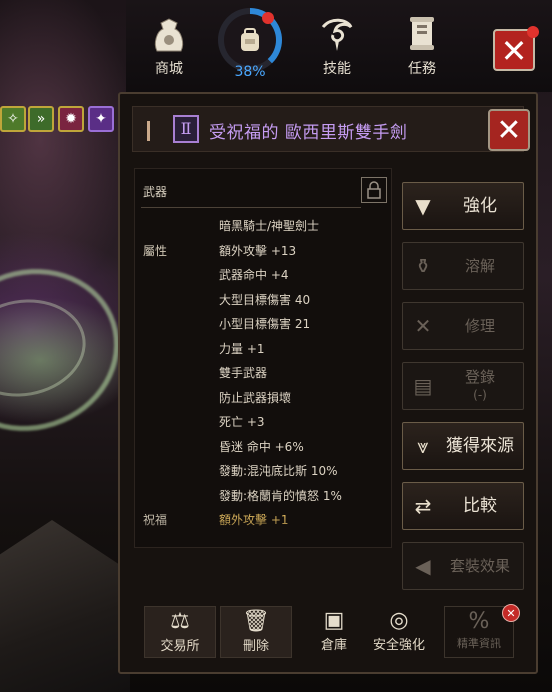  Describe the element at coordinates (479, 566) in the screenshot. I see `set-effect-label: 套裝效果` at that location.